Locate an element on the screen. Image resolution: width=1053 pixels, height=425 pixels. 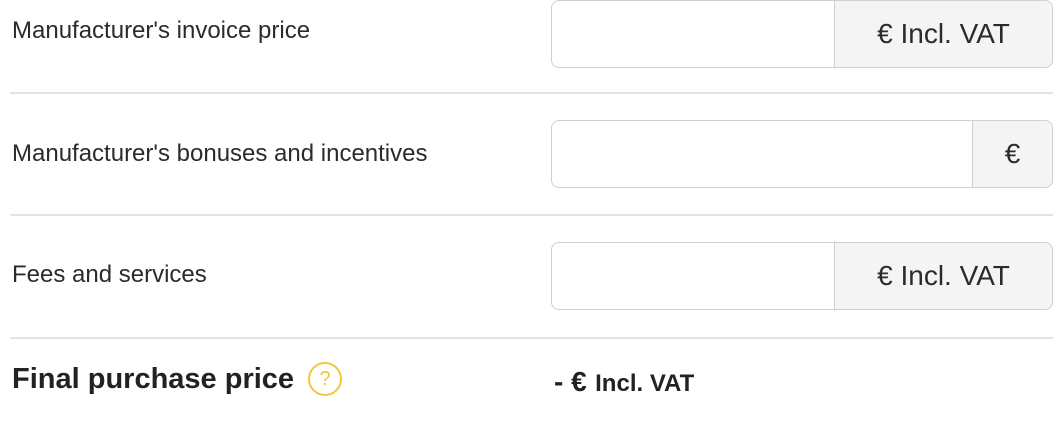
invoice-price-field: € Incl. VAT is located at coordinates (802, 34).